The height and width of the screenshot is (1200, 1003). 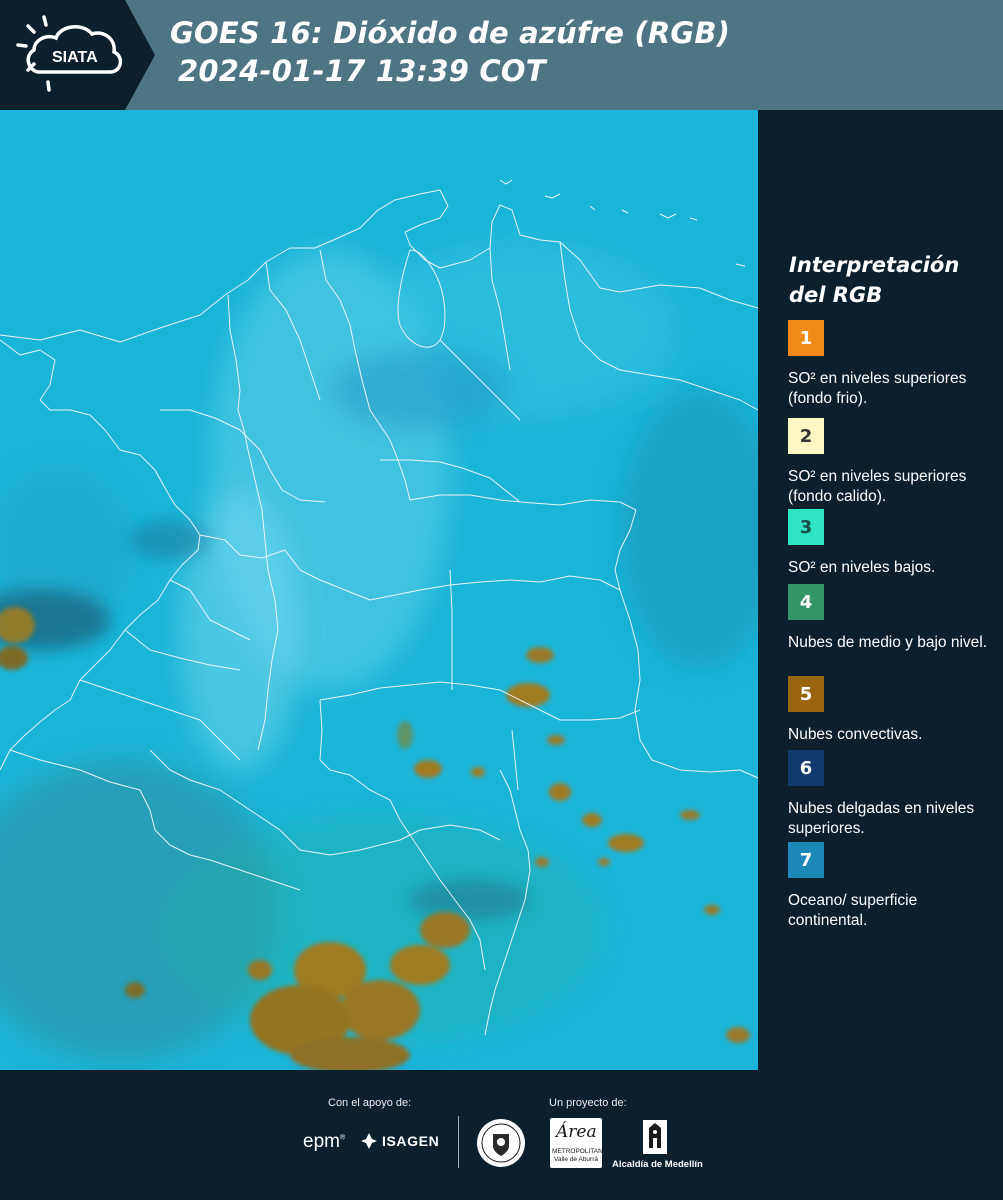 What do you see at coordinates (411, 1141) in the screenshot?
I see `isagen-logo-text: ISAGEN` at bounding box center [411, 1141].